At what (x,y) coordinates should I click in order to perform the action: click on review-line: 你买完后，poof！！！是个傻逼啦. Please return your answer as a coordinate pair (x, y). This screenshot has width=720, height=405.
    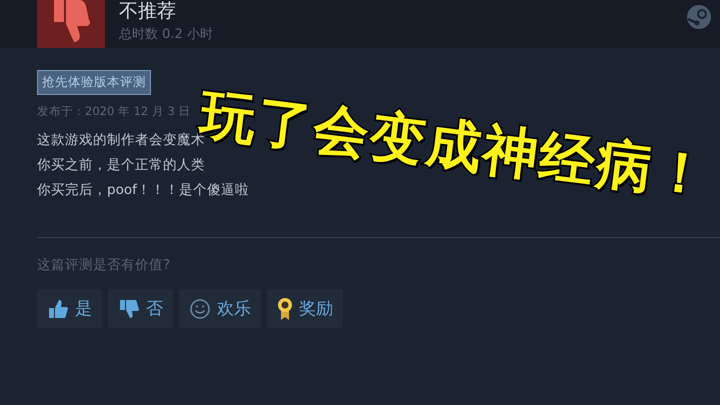
    Looking at the image, I should click on (143, 190).